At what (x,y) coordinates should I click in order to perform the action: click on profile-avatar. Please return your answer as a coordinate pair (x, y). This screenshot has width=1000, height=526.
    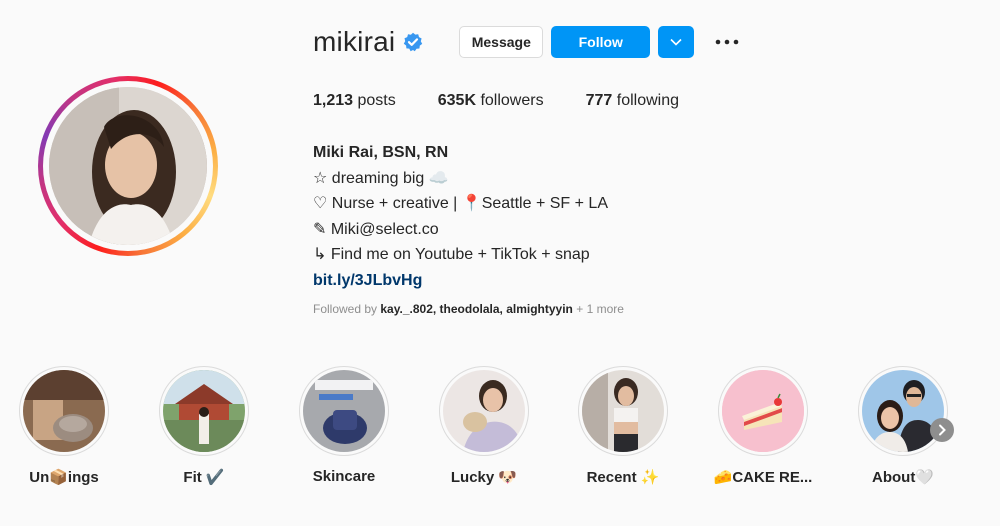
    Looking at the image, I should click on (128, 166).